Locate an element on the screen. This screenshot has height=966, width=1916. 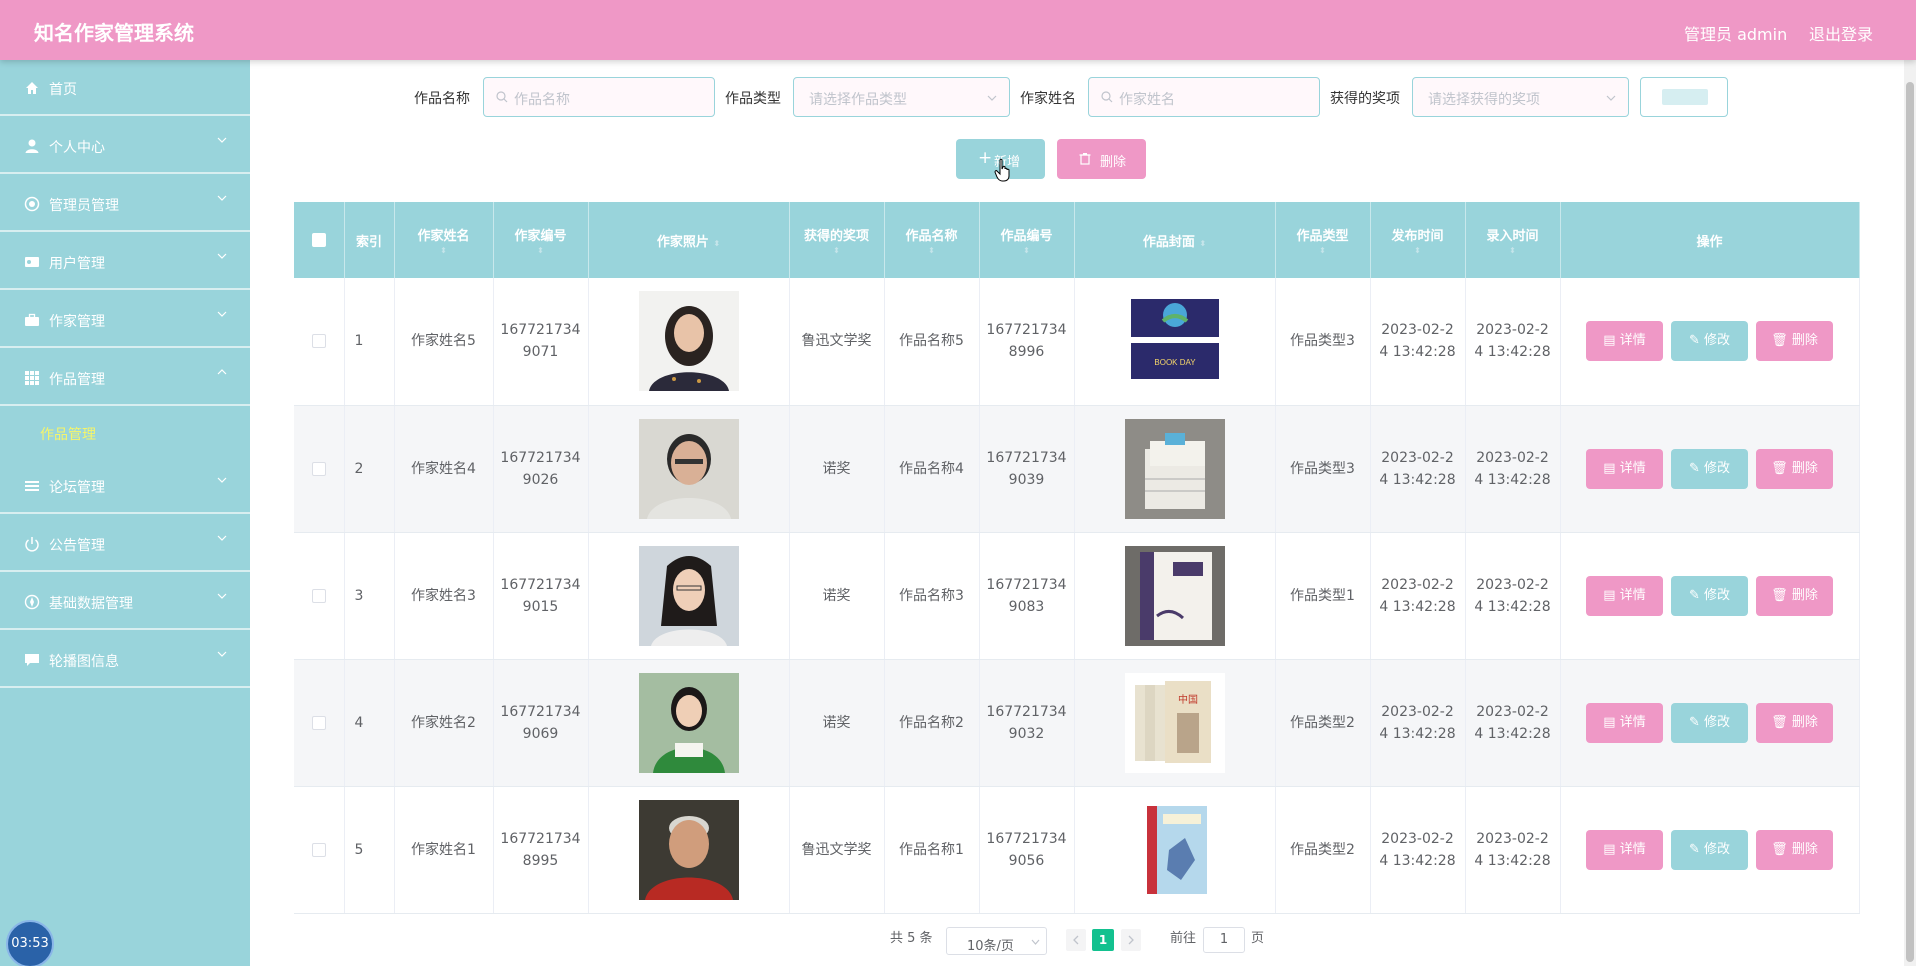
search-button is located at coordinates (1684, 97).